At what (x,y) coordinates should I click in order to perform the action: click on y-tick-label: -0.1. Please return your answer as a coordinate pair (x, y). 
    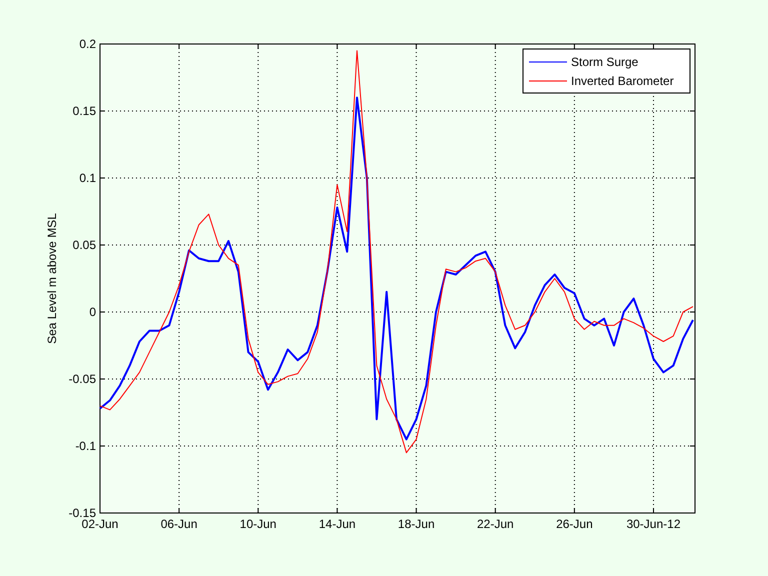
    Looking at the image, I should click on (85, 446).